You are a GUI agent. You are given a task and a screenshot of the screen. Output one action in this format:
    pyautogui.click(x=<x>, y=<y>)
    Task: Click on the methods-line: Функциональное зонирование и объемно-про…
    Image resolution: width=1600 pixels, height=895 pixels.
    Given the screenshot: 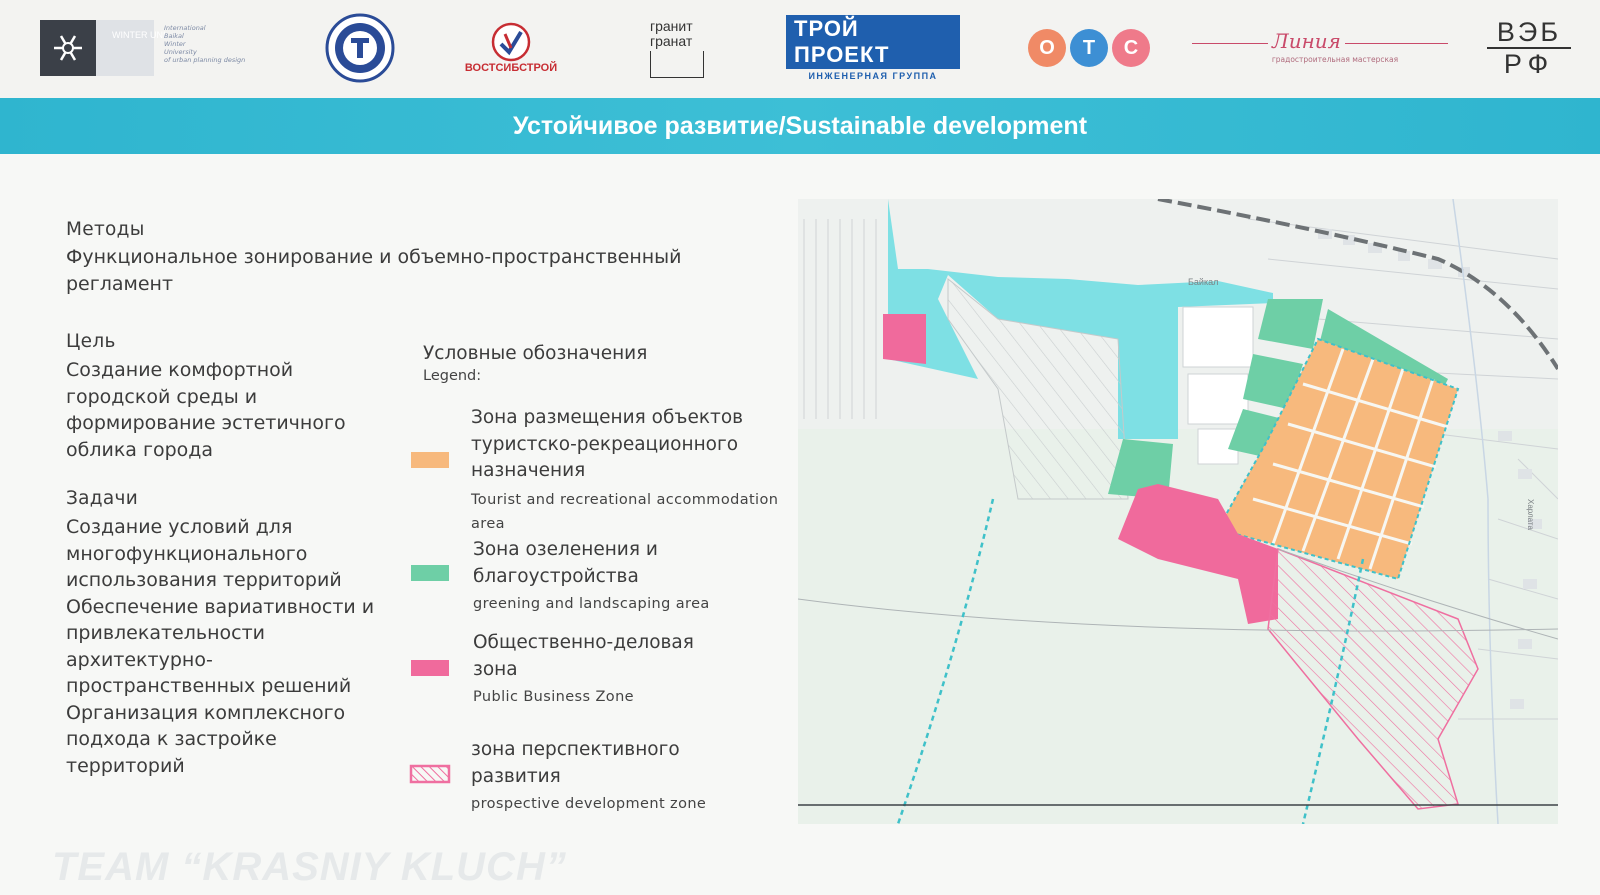 What is the action you would take?
    pyautogui.click(x=374, y=257)
    